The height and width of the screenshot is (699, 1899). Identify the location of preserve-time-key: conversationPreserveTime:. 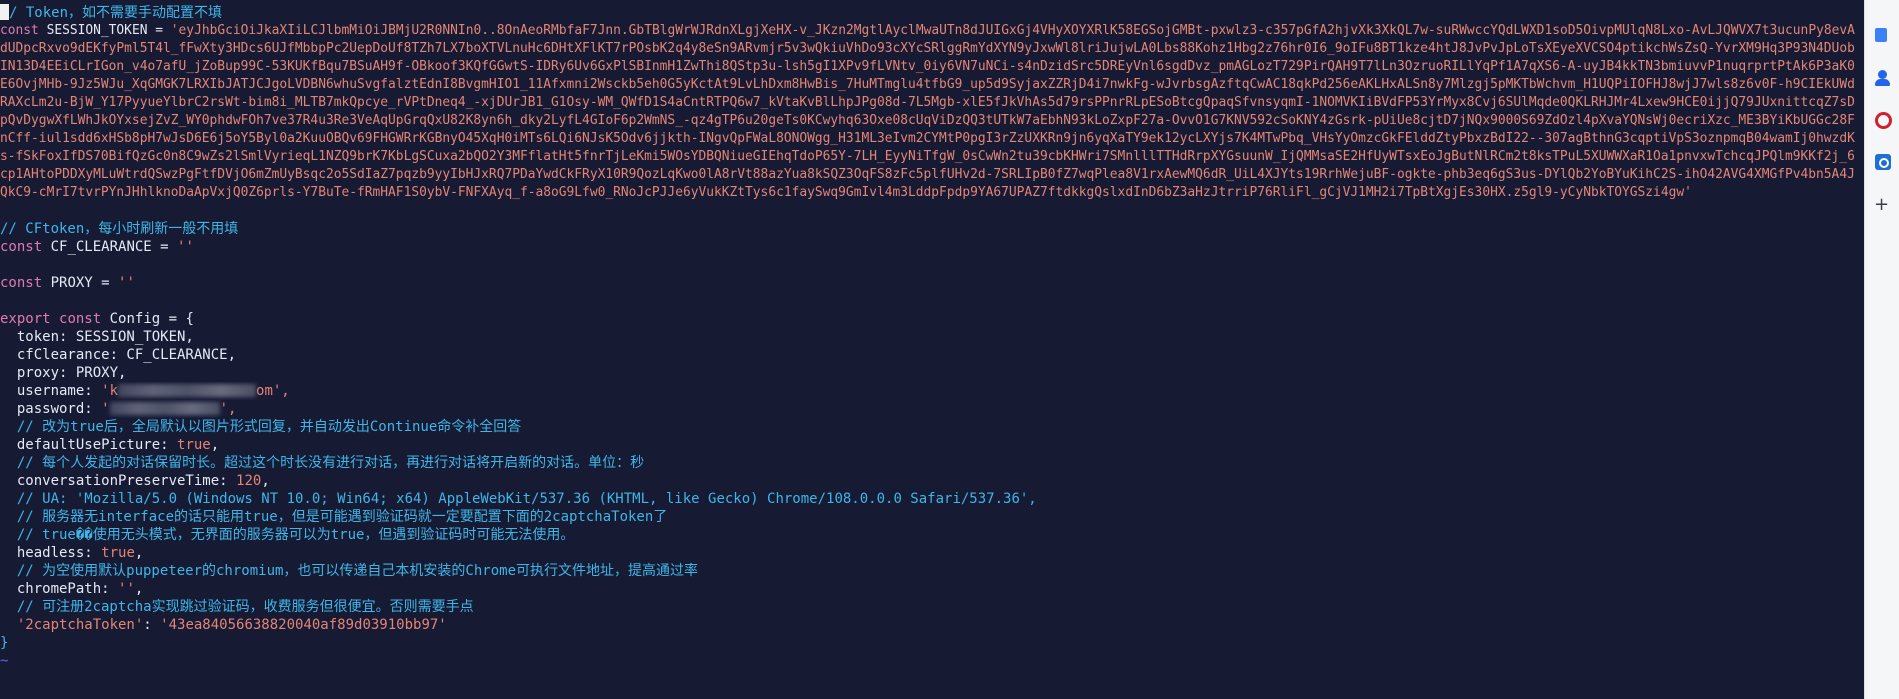
(118, 481).